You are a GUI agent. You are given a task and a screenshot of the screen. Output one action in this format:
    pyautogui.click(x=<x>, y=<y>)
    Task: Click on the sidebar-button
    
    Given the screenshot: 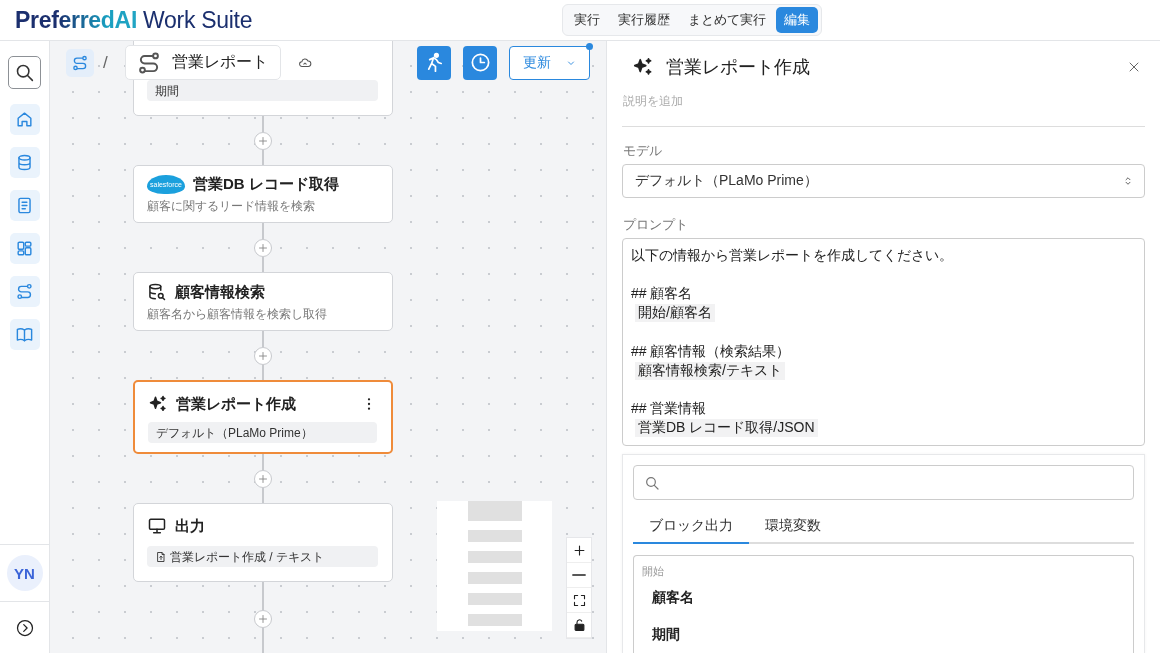 What is the action you would take?
    pyautogui.click(x=24, y=72)
    